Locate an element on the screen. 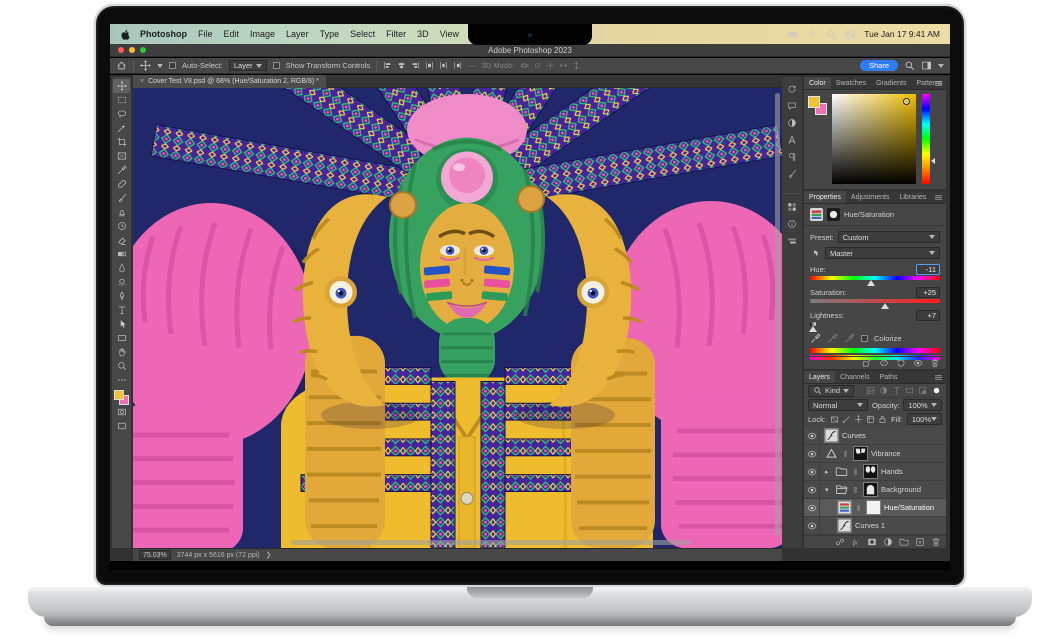 The height and width of the screenshot is (640, 1060). tool-type is located at coordinates (121, 310).